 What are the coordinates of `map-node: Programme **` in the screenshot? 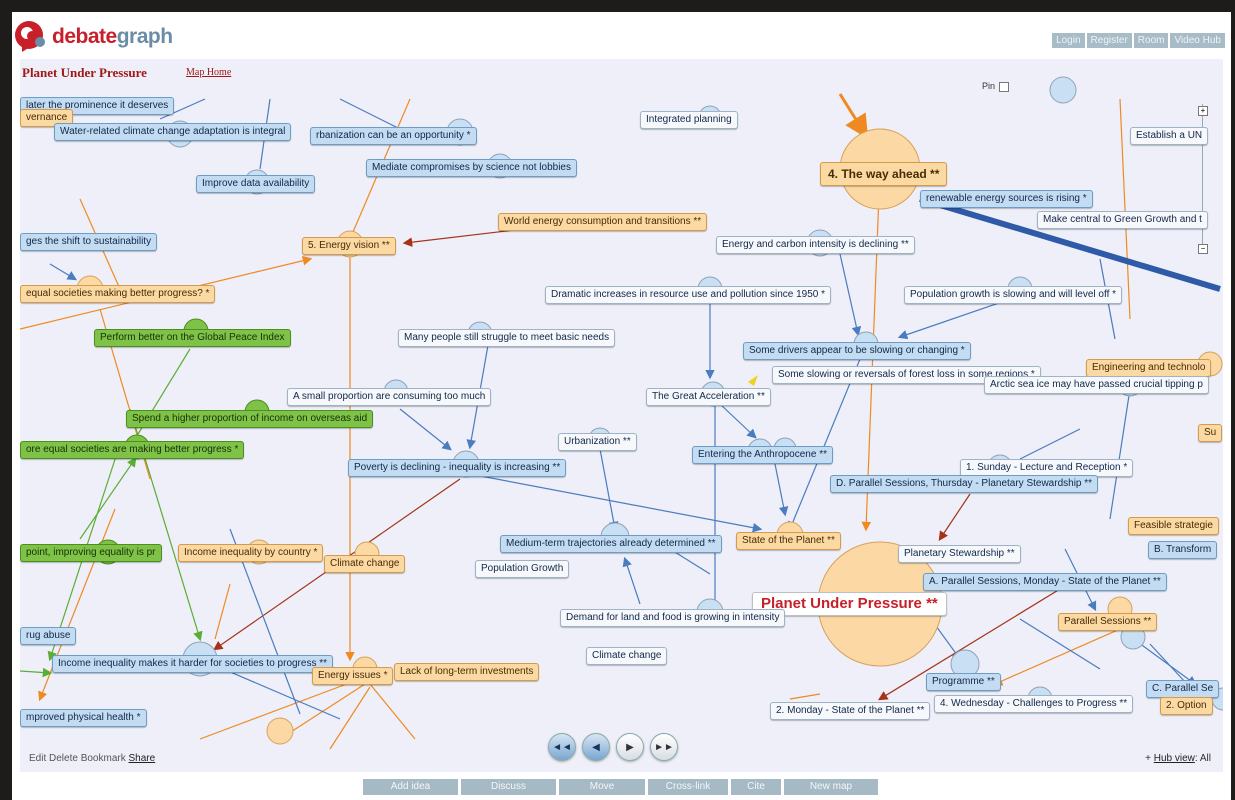 It's located at (963, 682).